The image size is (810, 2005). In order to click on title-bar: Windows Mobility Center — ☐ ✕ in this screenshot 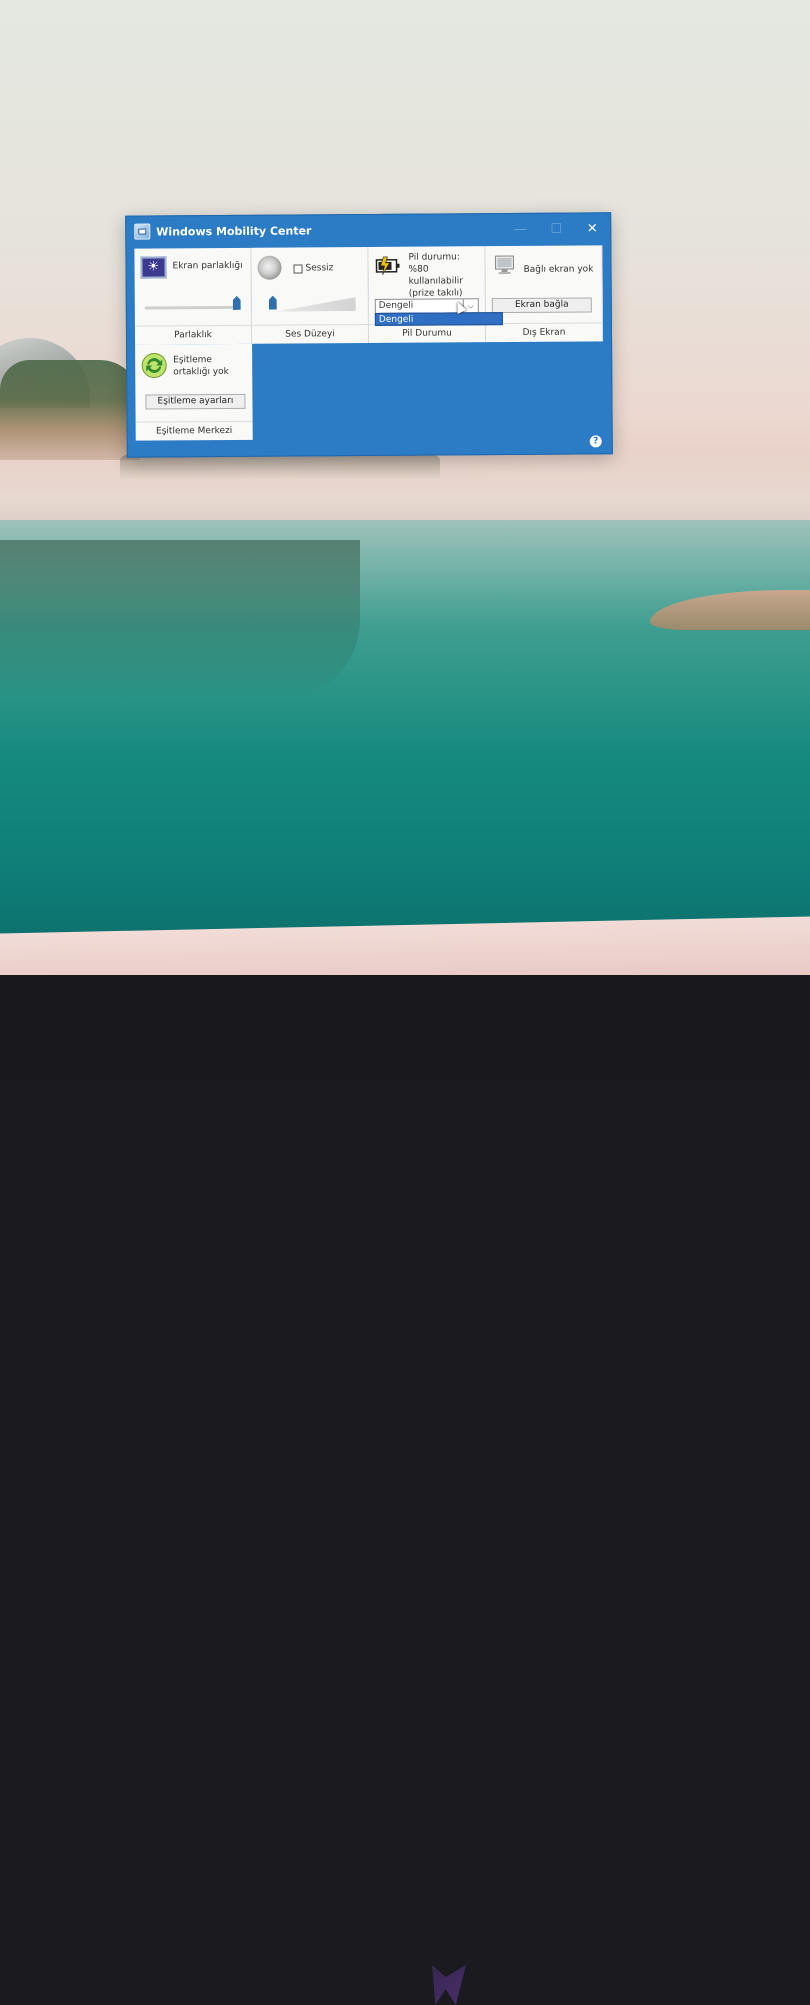, I will do `click(368, 229)`.